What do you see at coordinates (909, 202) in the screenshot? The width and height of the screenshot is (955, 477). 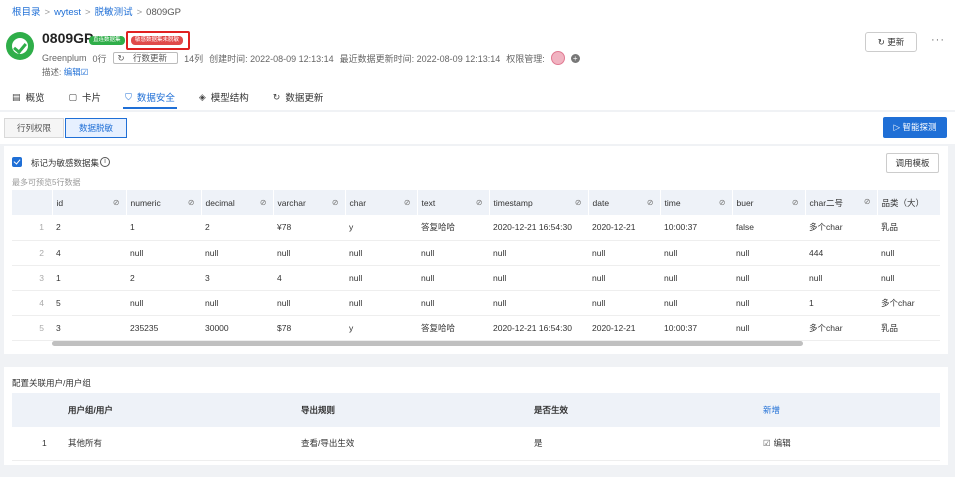 I see `column-header: 品类（大）` at bounding box center [909, 202].